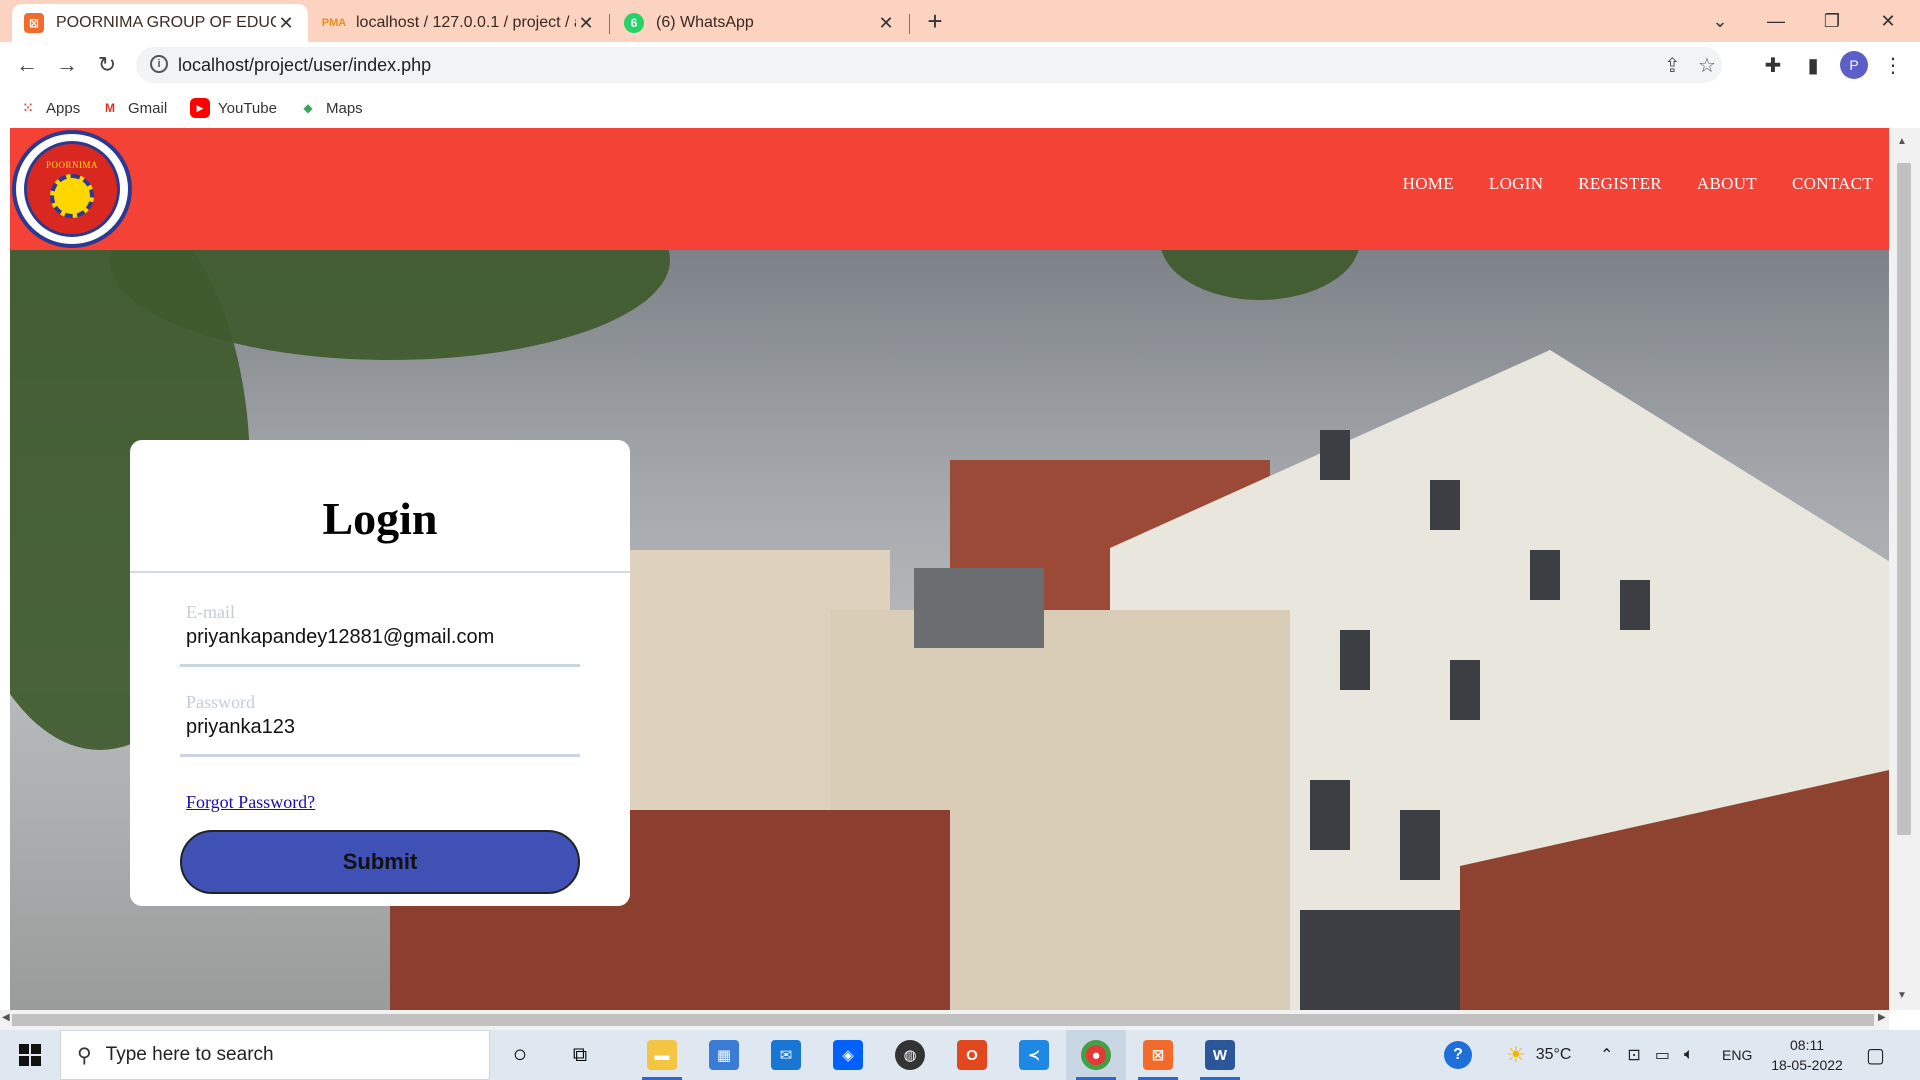 The image size is (1920, 1080). Describe the element at coordinates (1260, 275) in the screenshot. I see `tree-foliage` at that location.